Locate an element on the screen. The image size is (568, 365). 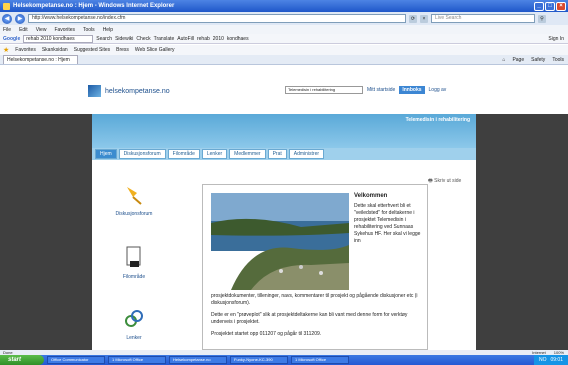
stop-icon: × is located at coordinates (424, 18).